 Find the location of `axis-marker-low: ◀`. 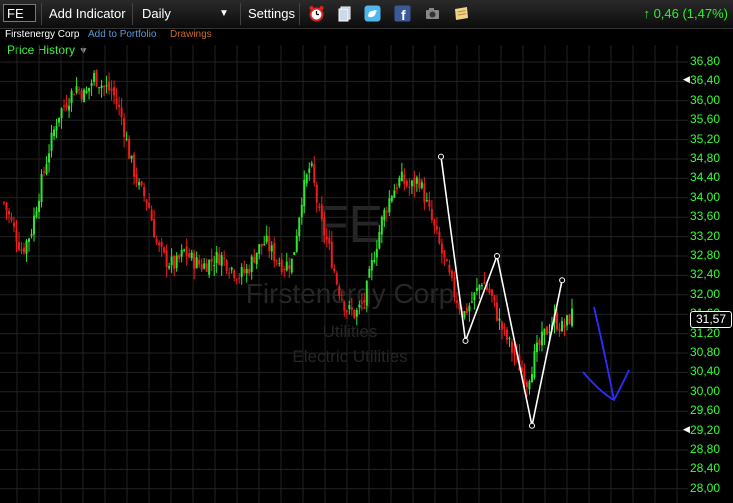

axis-marker-low: ◀ is located at coordinates (686, 429).